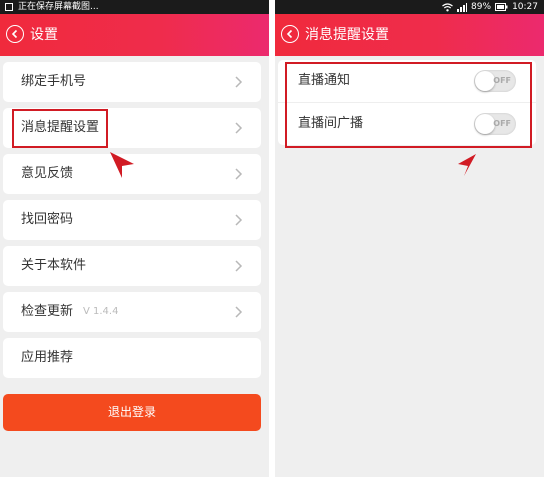 Image resolution: width=544 pixels, height=477 pixels. Describe the element at coordinates (132, 266) in the screenshot. I see `menu-item-about: 关于本软件` at that location.